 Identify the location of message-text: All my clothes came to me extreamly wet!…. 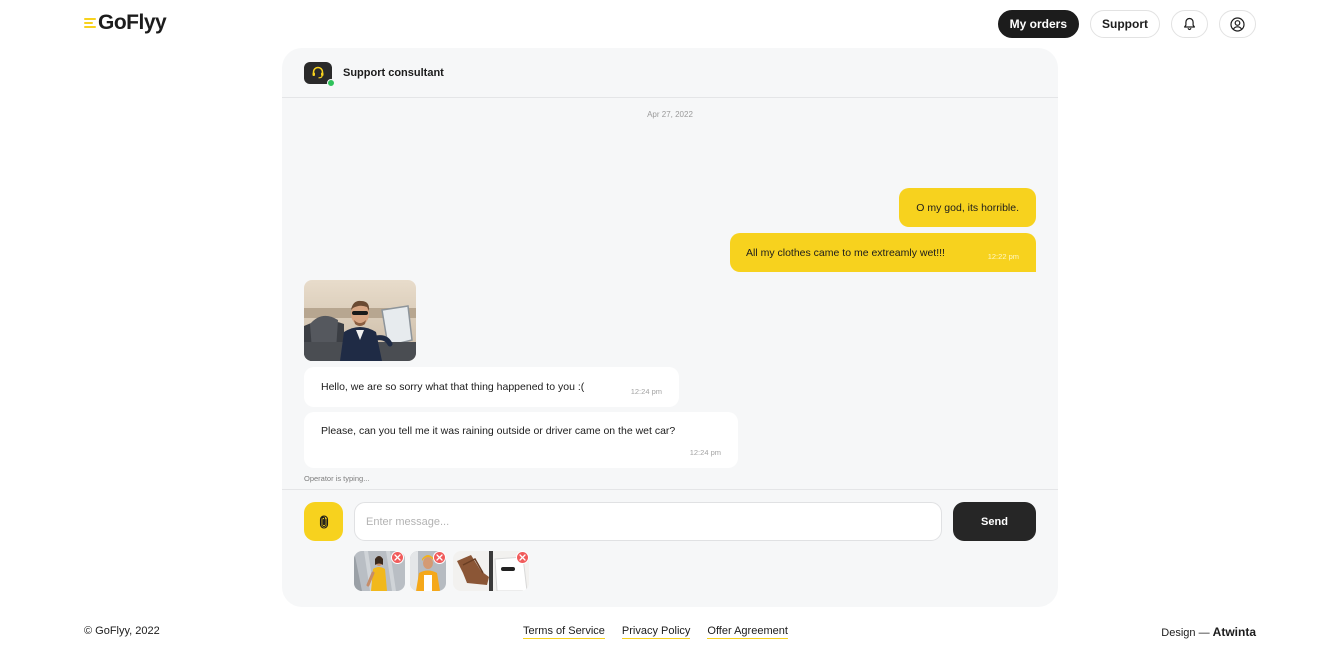
(845, 252).